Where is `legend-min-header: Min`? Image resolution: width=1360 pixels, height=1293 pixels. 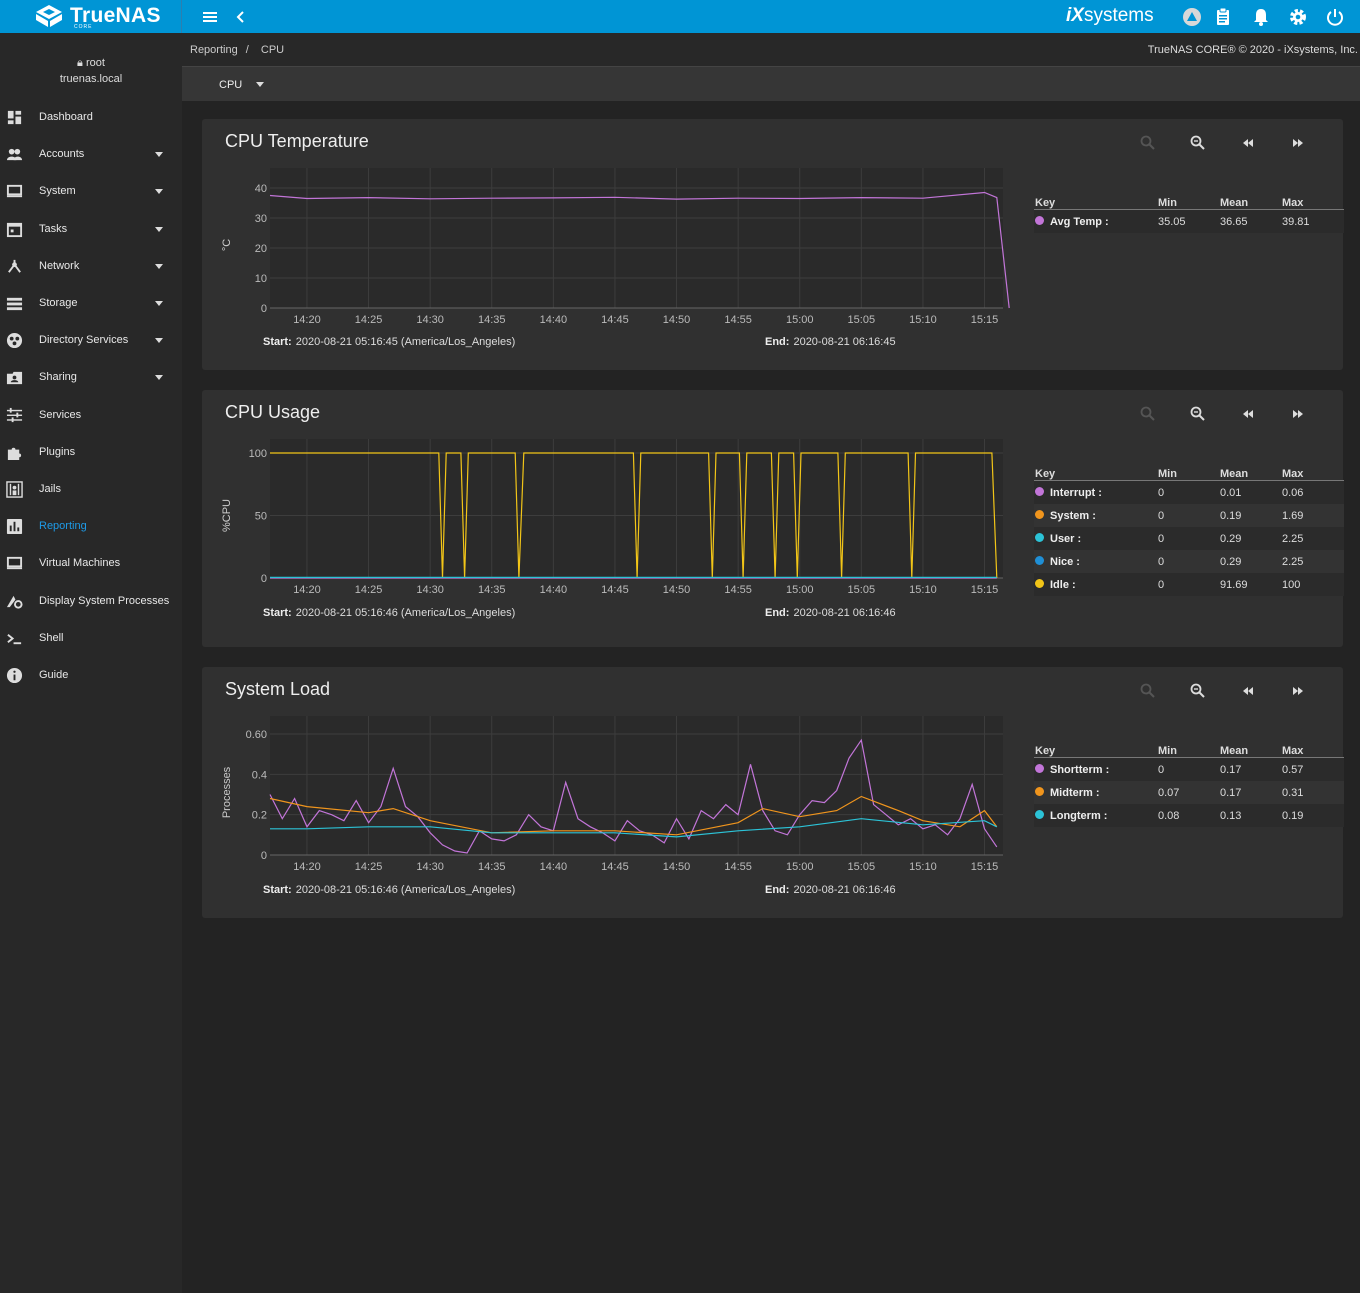
legend-min-header: Min is located at coordinates (1167, 203).